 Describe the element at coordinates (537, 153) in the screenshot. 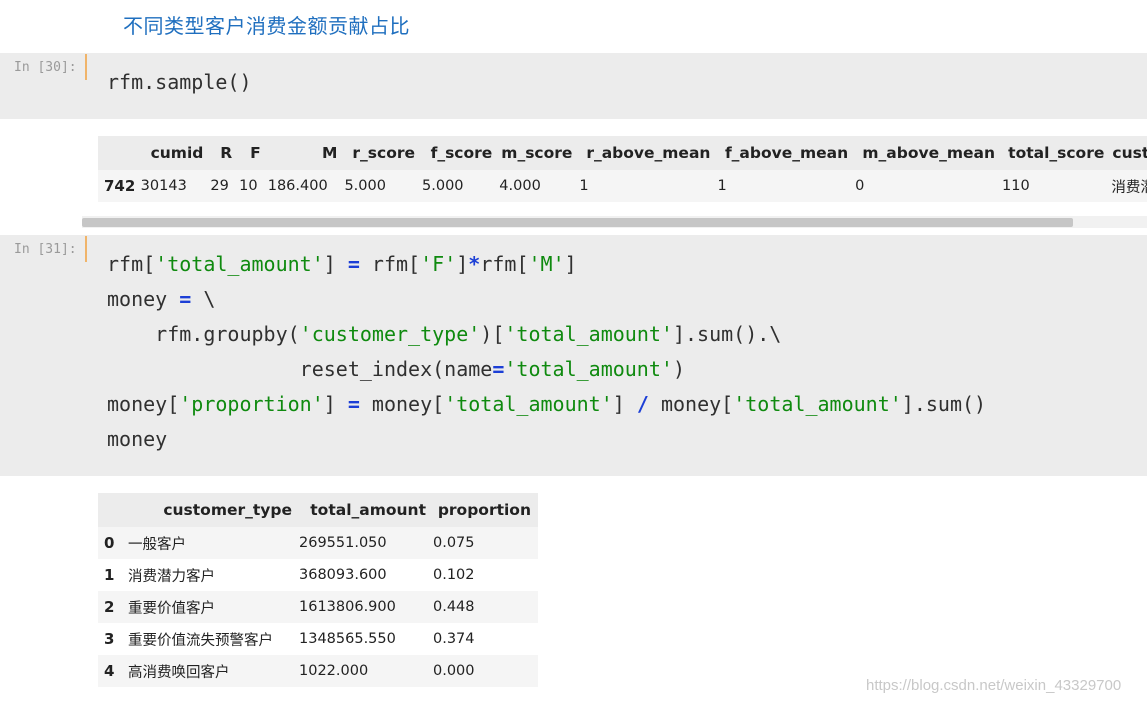

I see `column-header: m_score` at that location.